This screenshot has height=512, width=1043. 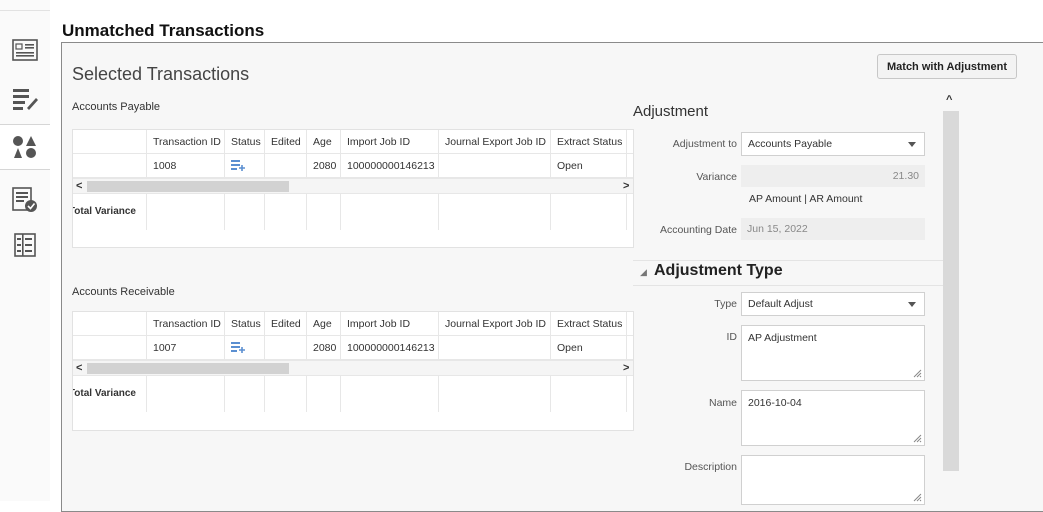 I want to click on description-label: Description, so click(x=710, y=467).